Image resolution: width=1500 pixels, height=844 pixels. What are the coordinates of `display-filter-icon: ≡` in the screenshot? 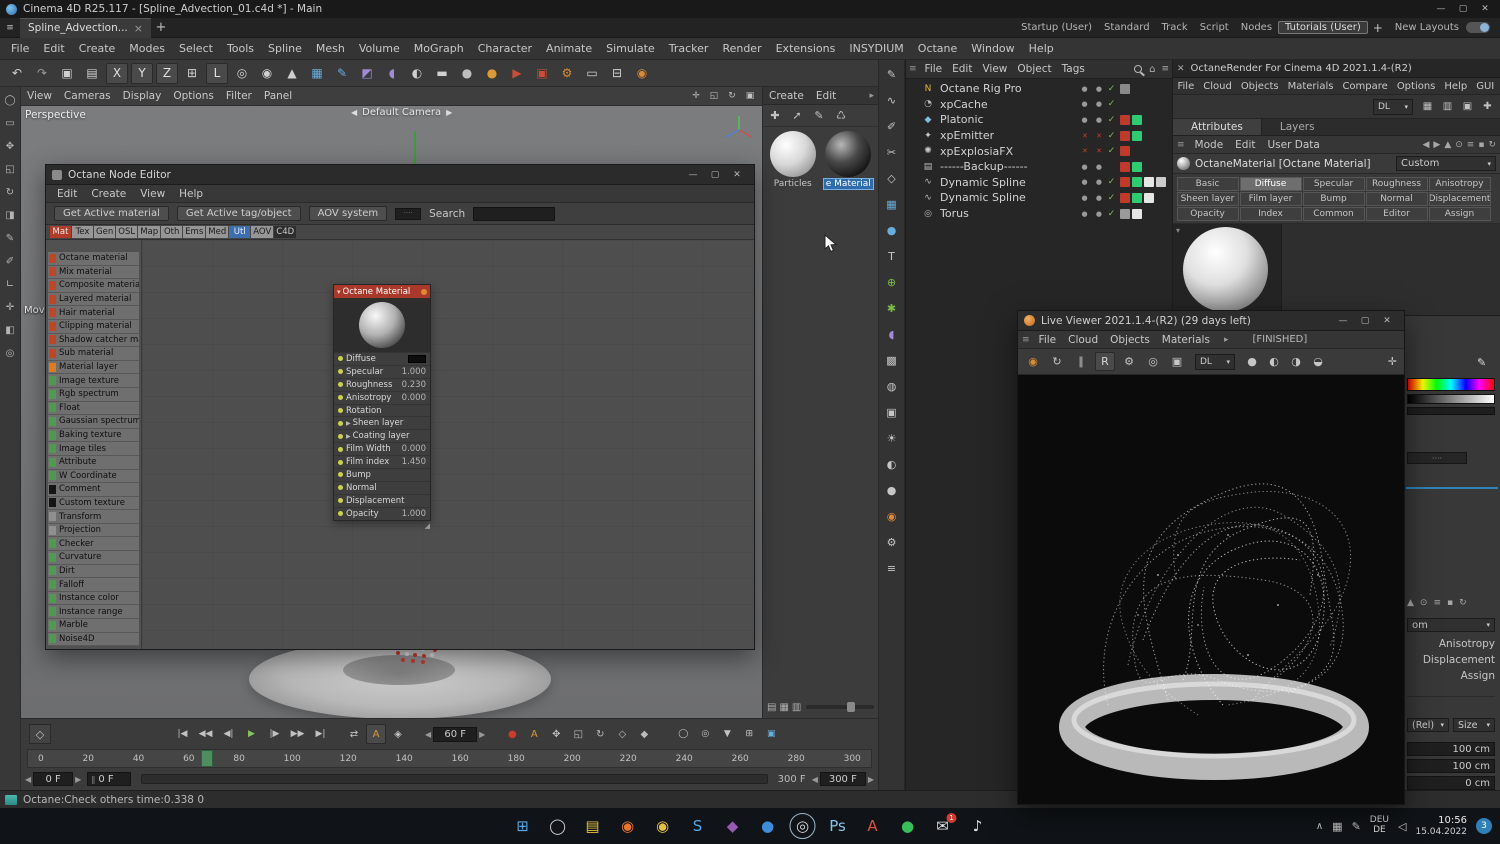 It's located at (891, 568).